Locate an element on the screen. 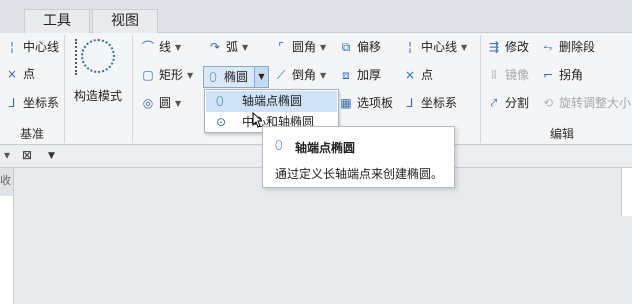 The height and width of the screenshot is (304, 632). corner-button: ⌐ 拐角 is located at coordinates (561, 75).